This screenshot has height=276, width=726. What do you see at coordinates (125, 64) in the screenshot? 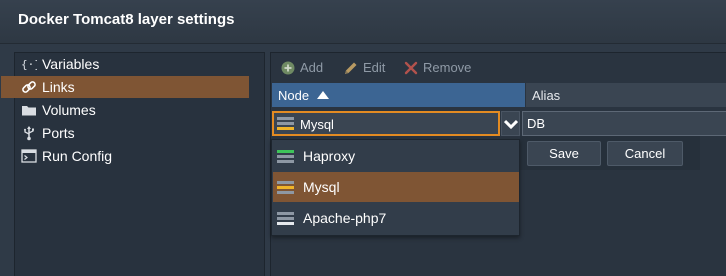
I see `sidebar-item-variables: {·} Variables` at bounding box center [125, 64].